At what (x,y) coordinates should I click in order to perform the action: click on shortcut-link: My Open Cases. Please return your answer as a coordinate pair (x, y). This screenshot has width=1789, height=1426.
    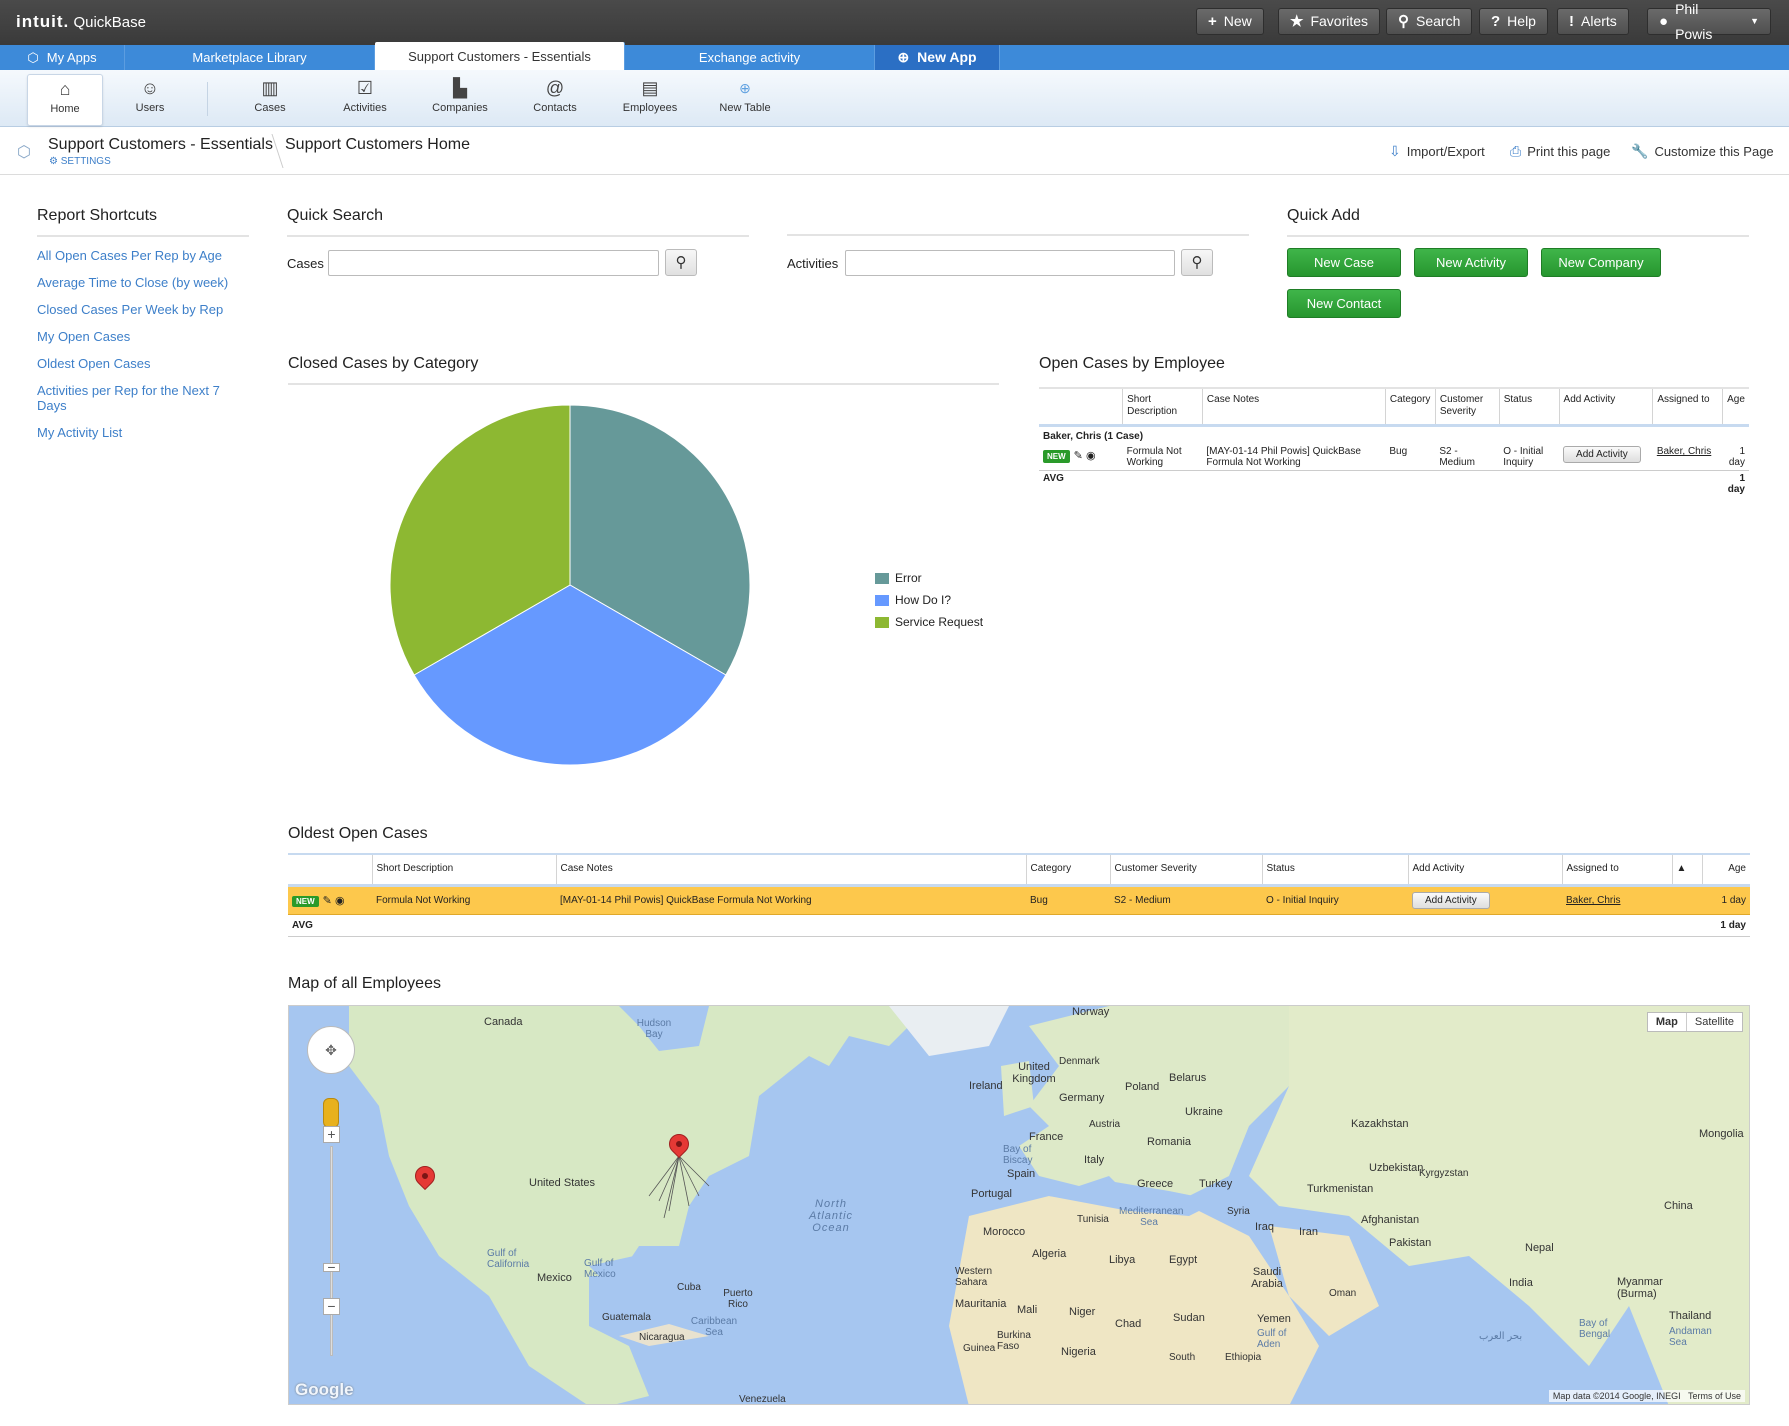
    Looking at the image, I should click on (137, 336).